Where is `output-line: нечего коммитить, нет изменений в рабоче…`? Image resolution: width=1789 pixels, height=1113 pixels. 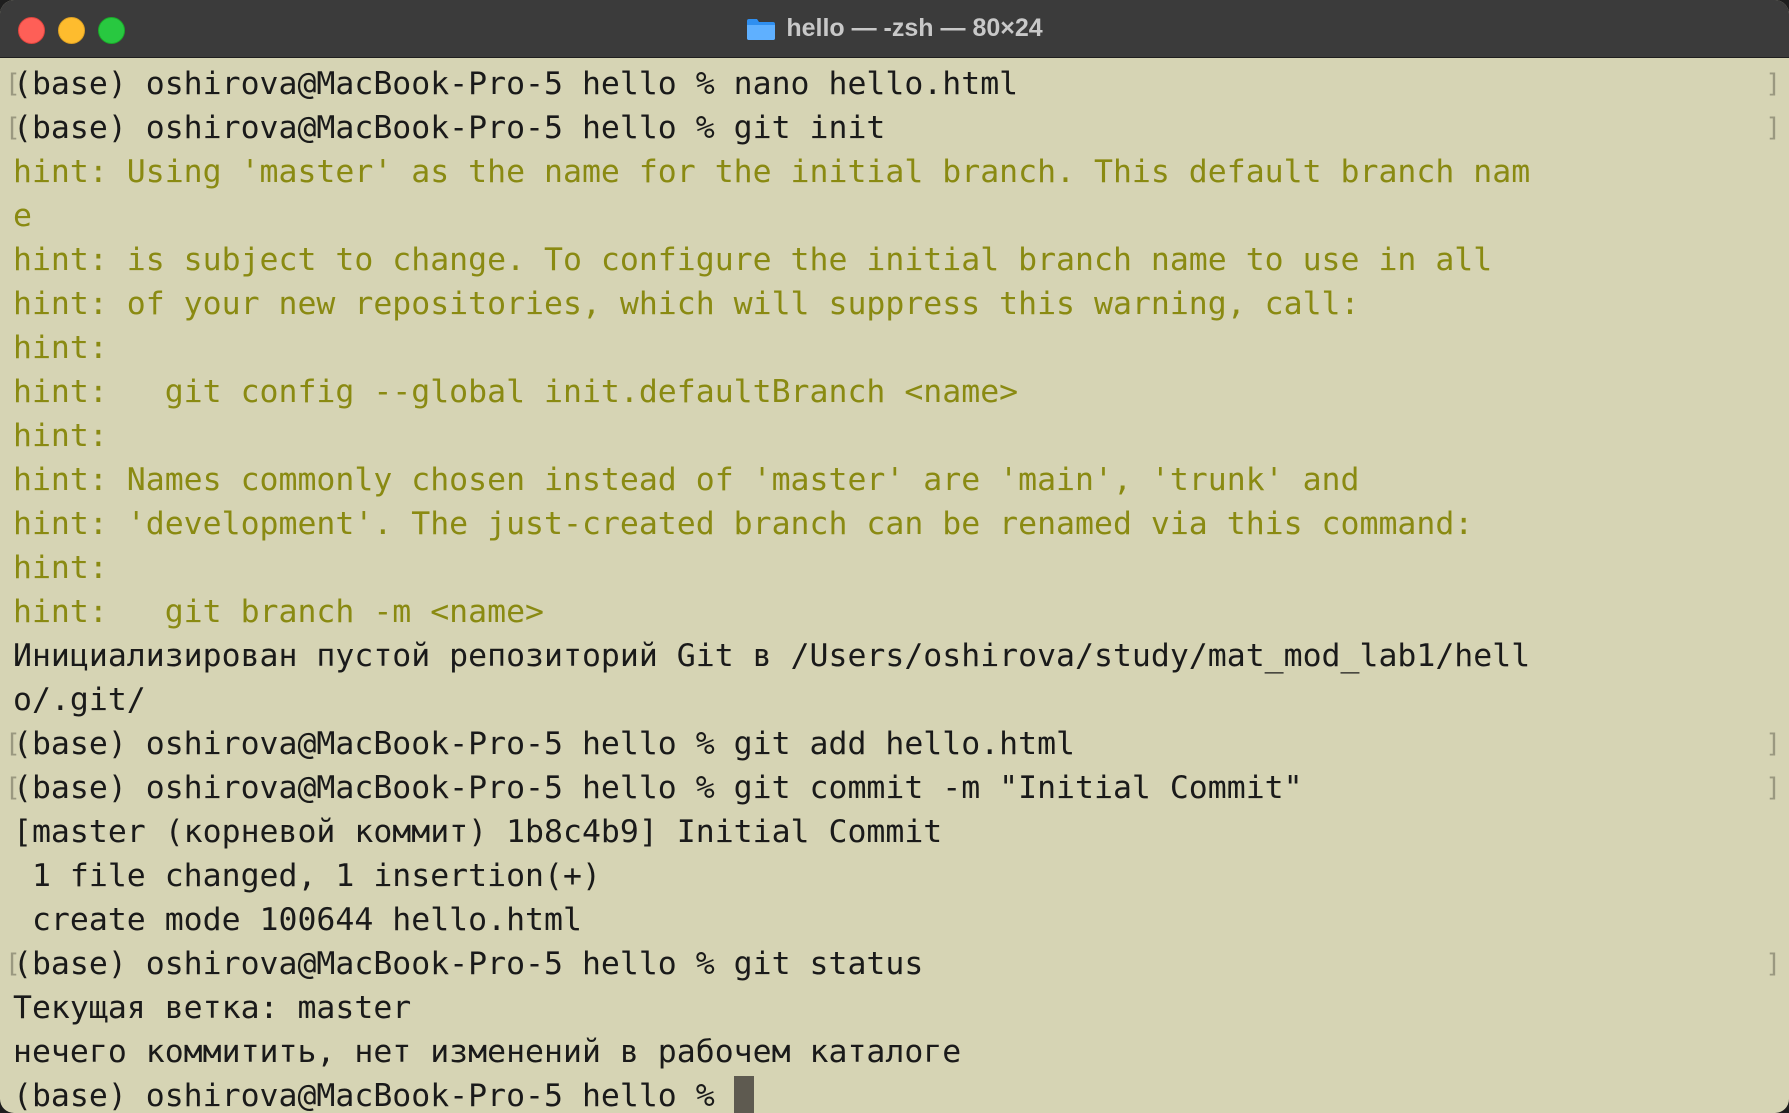
output-line: нечего коммитить, нет изменений в рабоче… is located at coordinates (901, 1052).